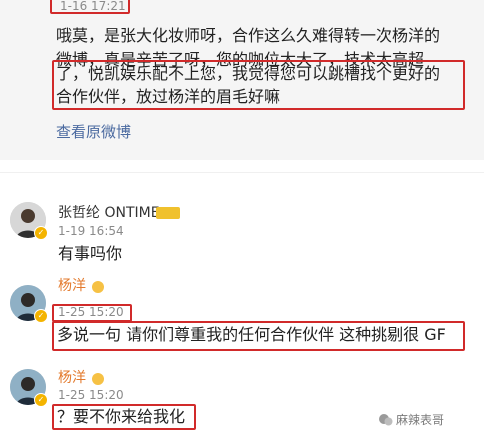 This screenshot has width=484, height=436. I want to click on view-original-post-link: 查看原微博, so click(93, 132).